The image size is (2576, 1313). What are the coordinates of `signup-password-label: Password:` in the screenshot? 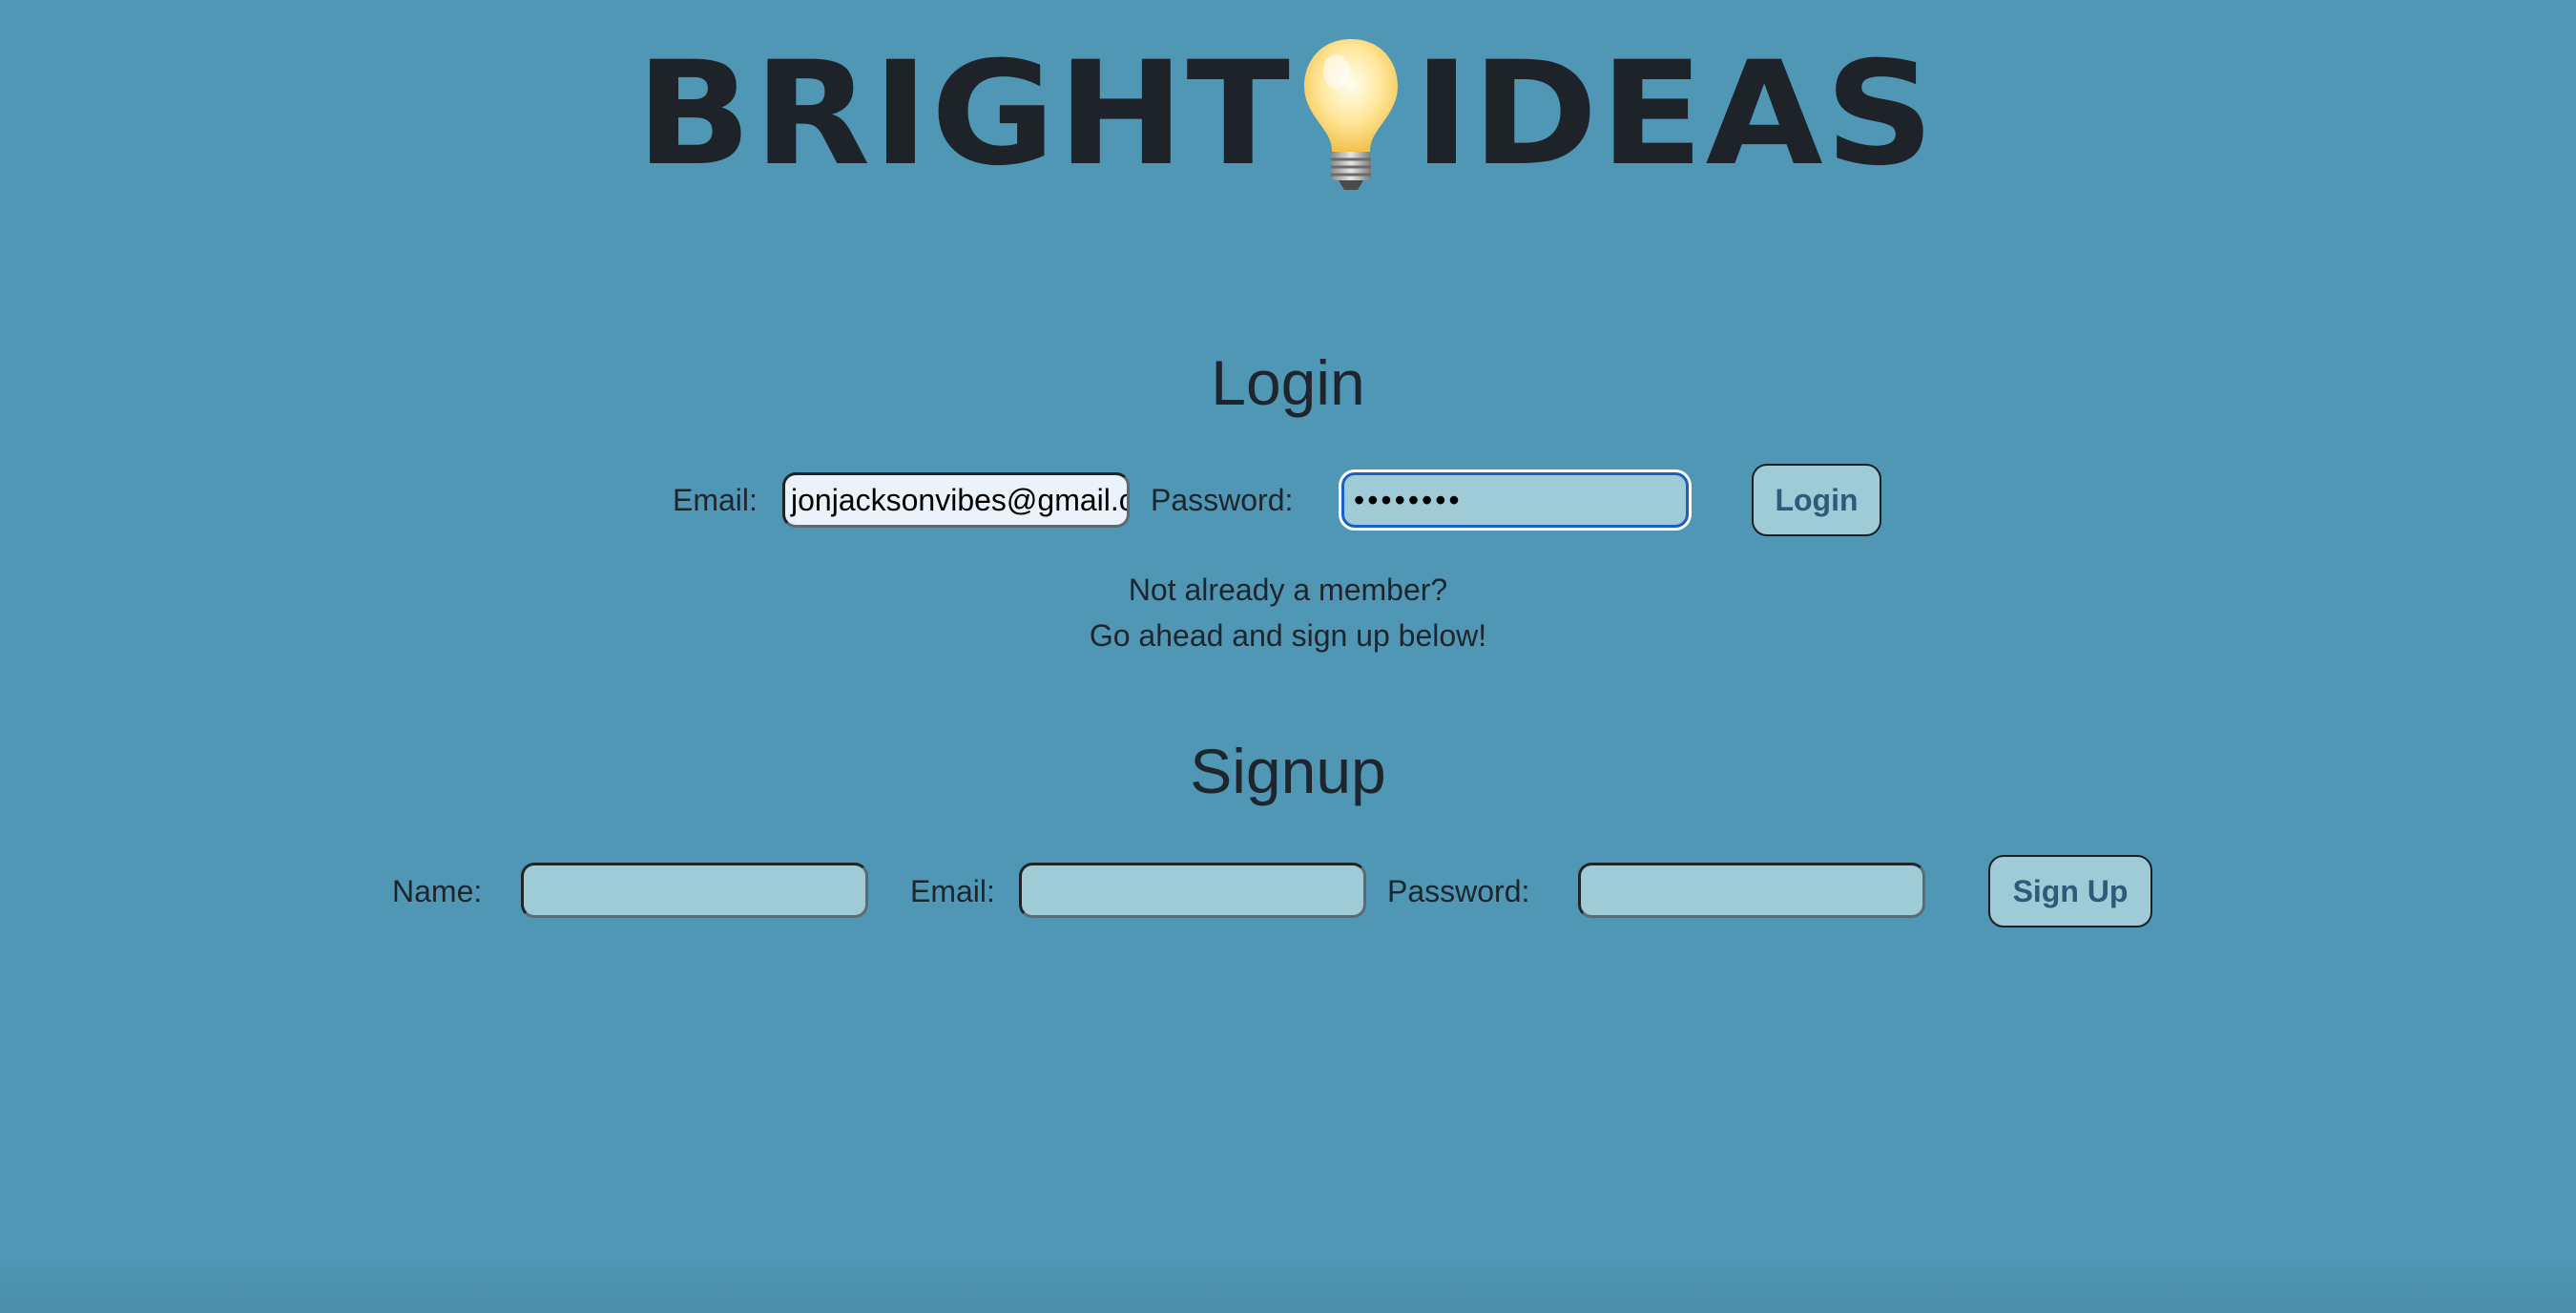 It's located at (1458, 891).